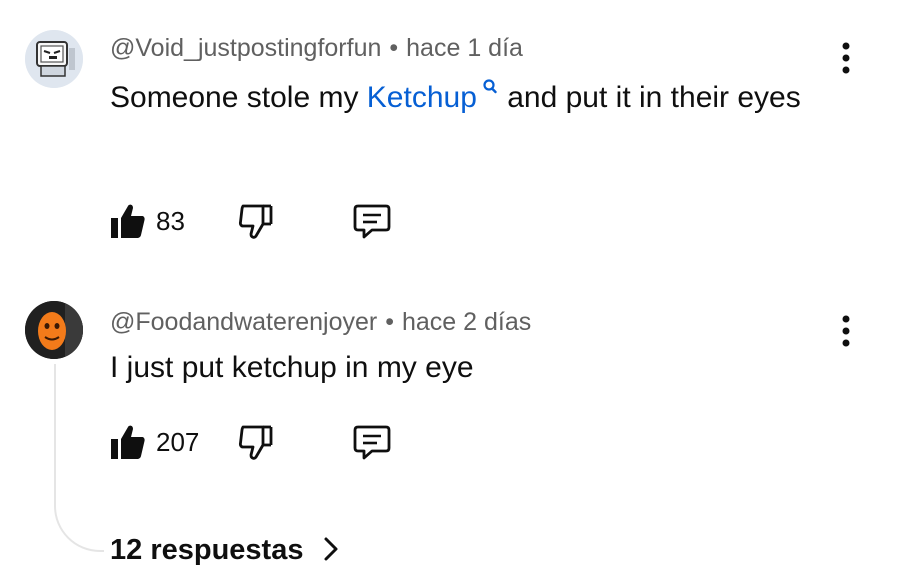  I want to click on comment-text-part: Someone stole my, so click(238, 97).